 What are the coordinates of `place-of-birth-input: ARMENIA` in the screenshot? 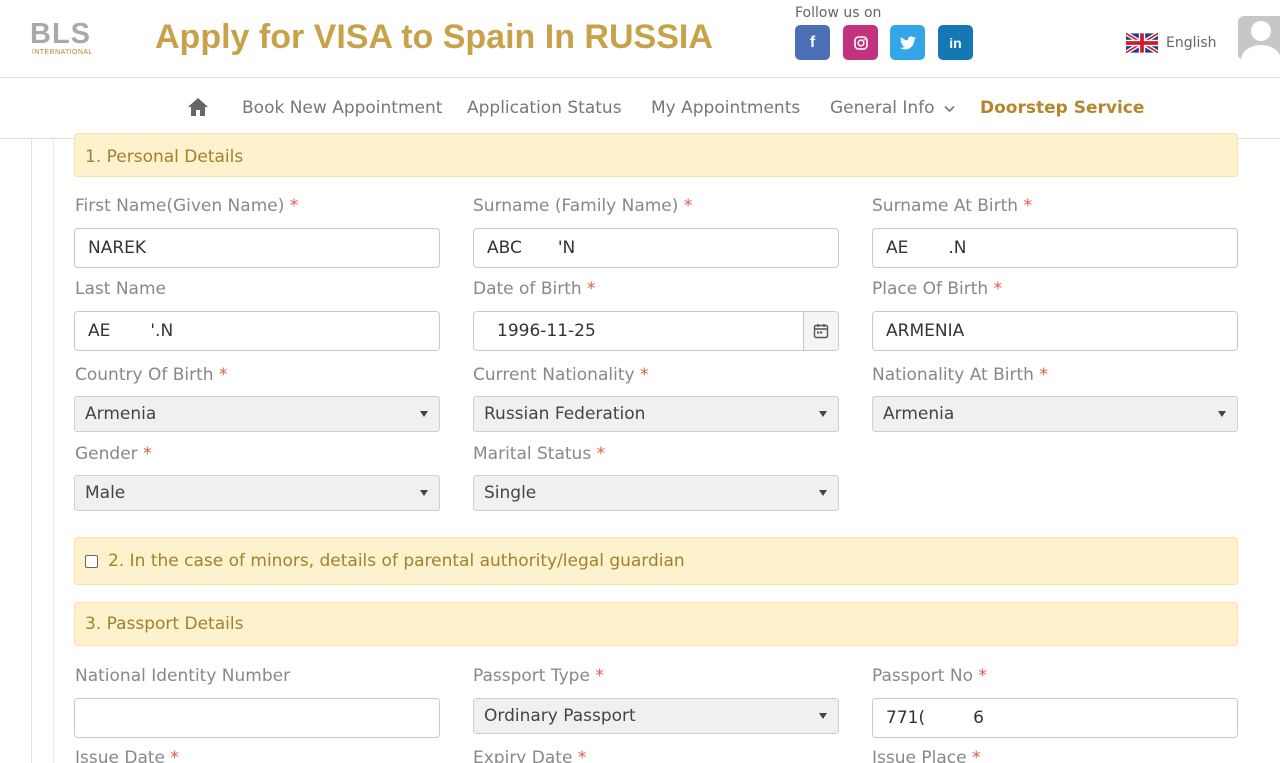 It's located at (1055, 331).